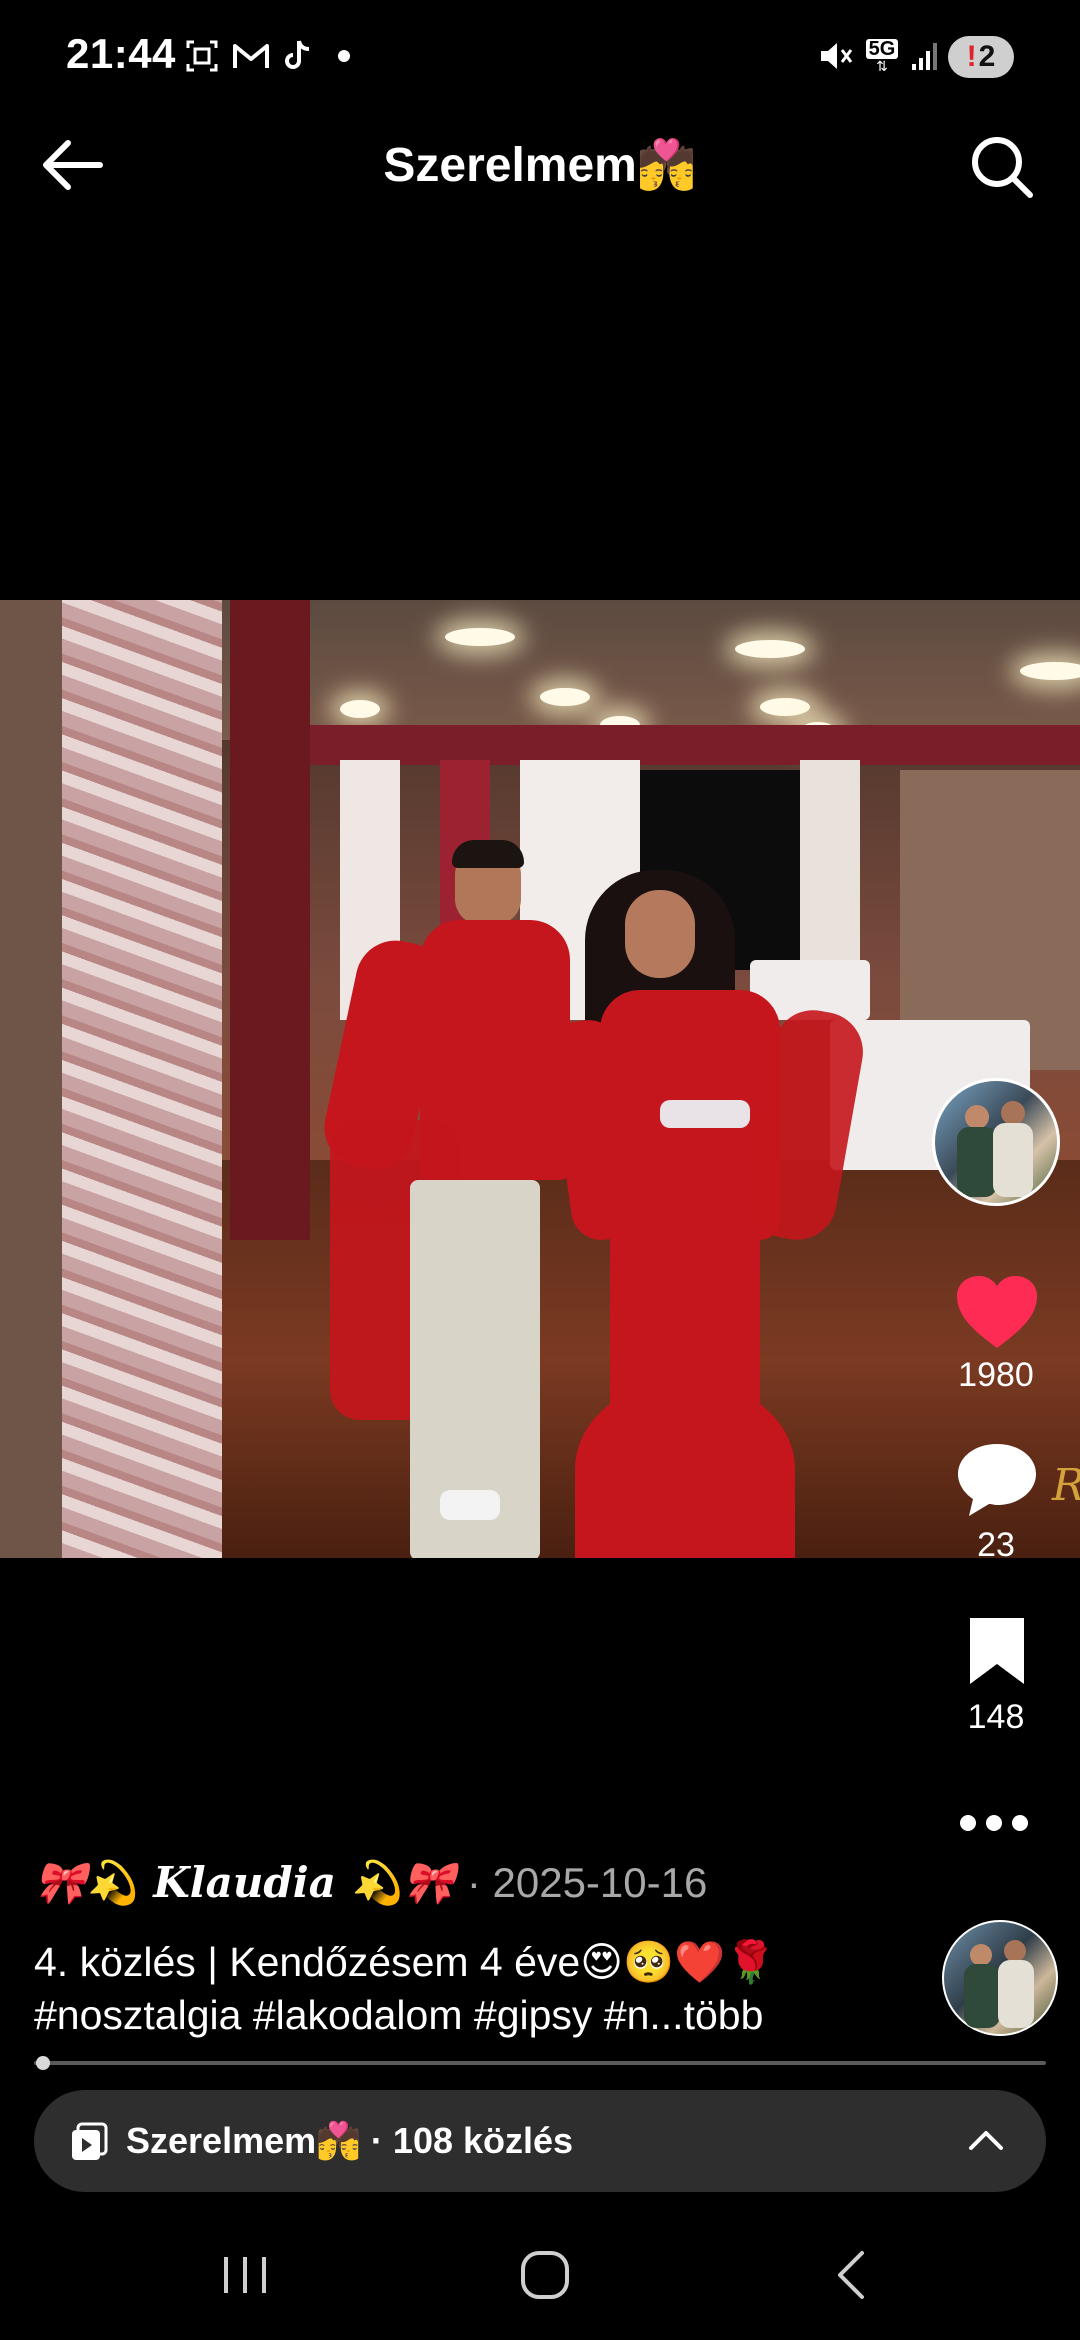 The image size is (1080, 2340). I want to click on playlist-label: Szerelmem💏 · 108 közlés, so click(350, 2140).